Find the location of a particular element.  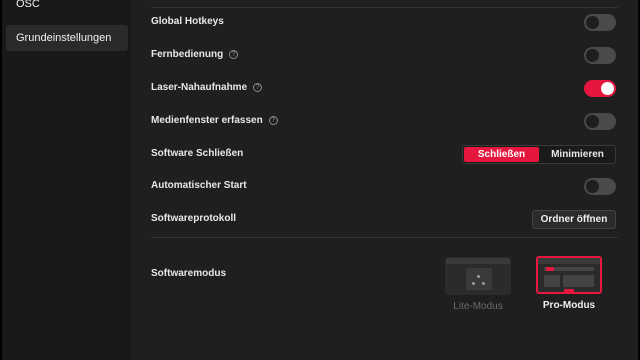

pro-mode-option: Pro-Modus is located at coordinates (569, 283).